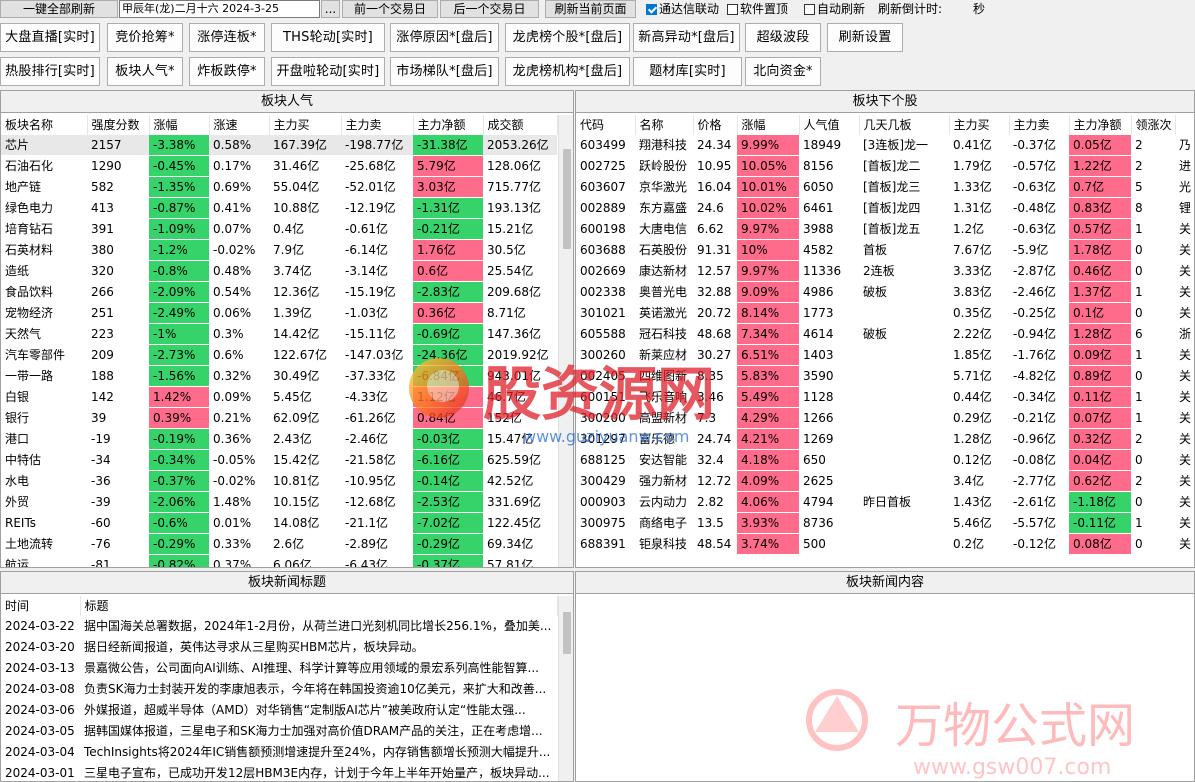 The height and width of the screenshot is (782, 1195). I want to click on nav-row1-button-1: 大盘直播[实时], so click(50, 37).